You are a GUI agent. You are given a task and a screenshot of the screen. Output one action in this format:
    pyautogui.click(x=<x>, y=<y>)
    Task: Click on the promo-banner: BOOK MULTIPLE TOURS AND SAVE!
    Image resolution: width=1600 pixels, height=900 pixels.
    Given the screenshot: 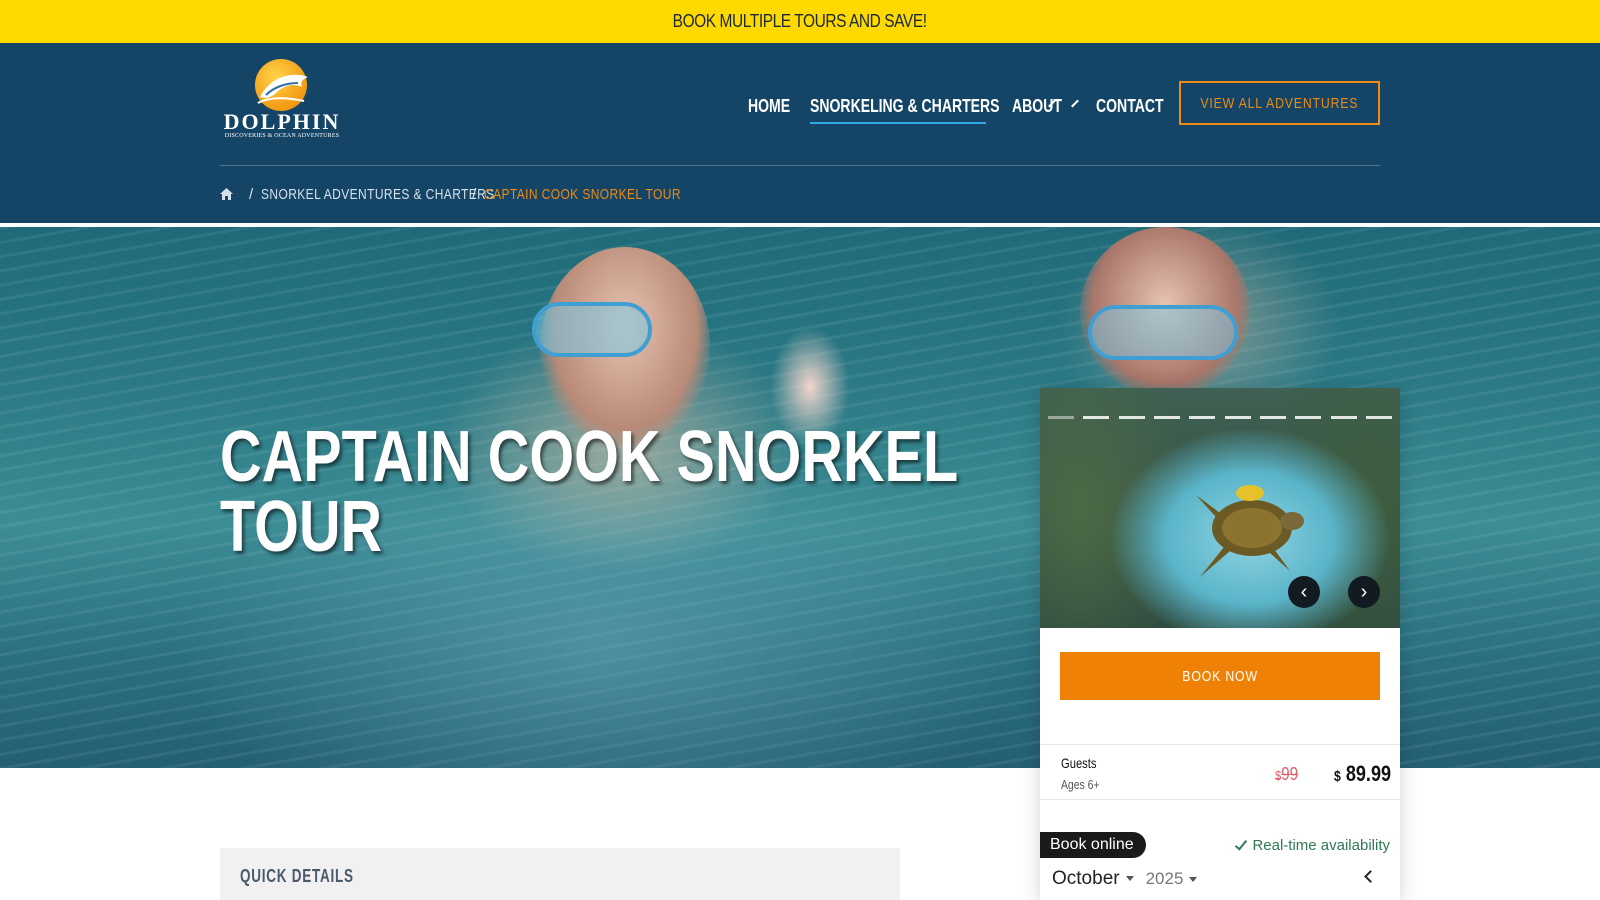 What is the action you would take?
    pyautogui.click(x=800, y=21)
    